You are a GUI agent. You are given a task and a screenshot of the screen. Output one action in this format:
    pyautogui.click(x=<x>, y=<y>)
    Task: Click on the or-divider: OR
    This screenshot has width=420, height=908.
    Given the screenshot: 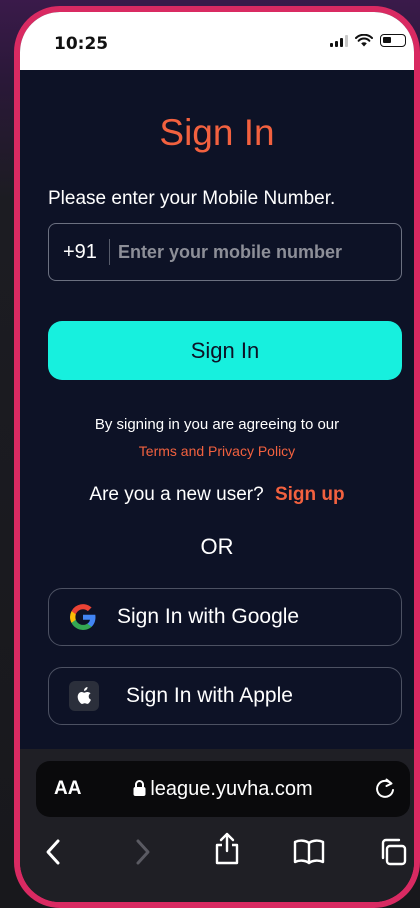 What is the action you would take?
    pyautogui.click(x=217, y=546)
    